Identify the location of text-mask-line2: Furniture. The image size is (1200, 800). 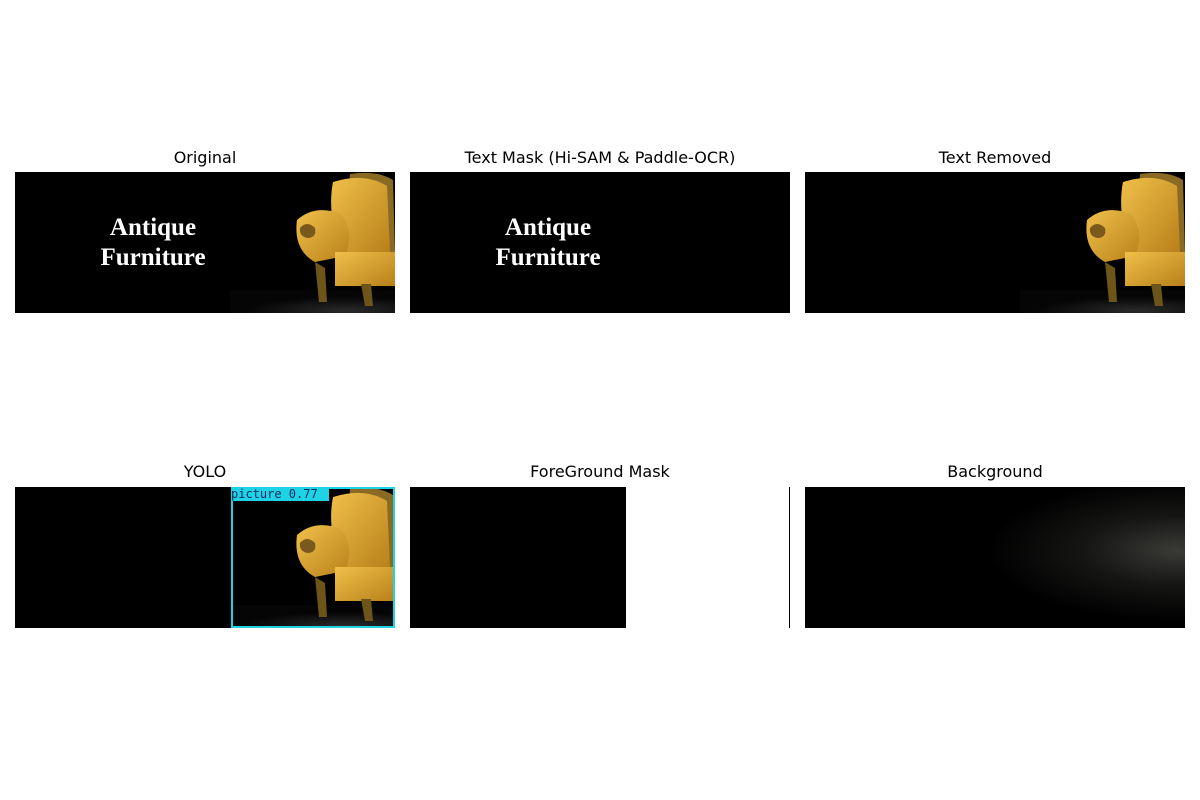
(547, 257).